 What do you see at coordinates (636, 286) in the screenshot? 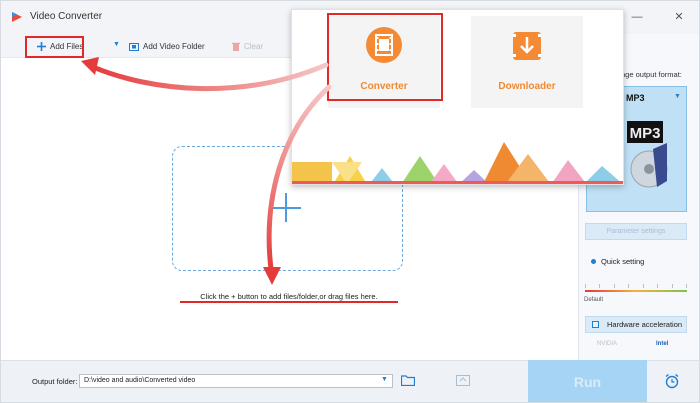
I see `quality-slider-ticks` at bounding box center [636, 286].